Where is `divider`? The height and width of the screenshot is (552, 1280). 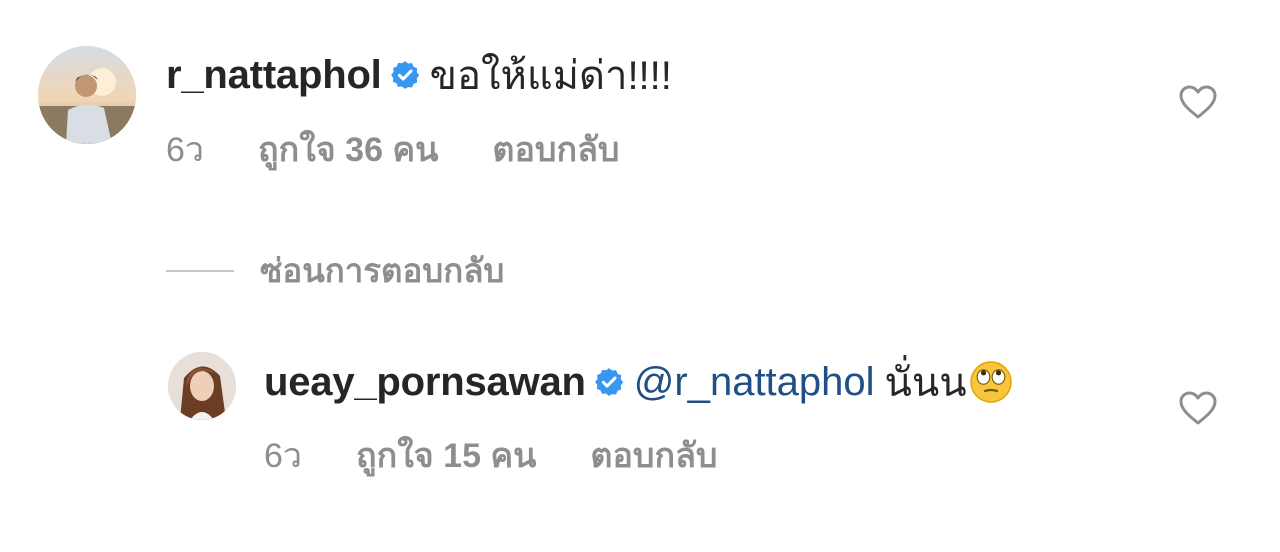
divider is located at coordinates (200, 270).